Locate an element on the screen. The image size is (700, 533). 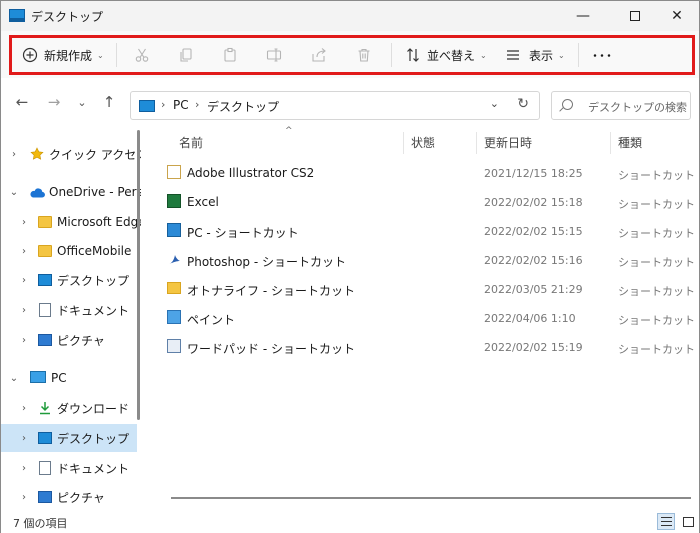
horizontal-scrollbar is located at coordinates (431, 498).